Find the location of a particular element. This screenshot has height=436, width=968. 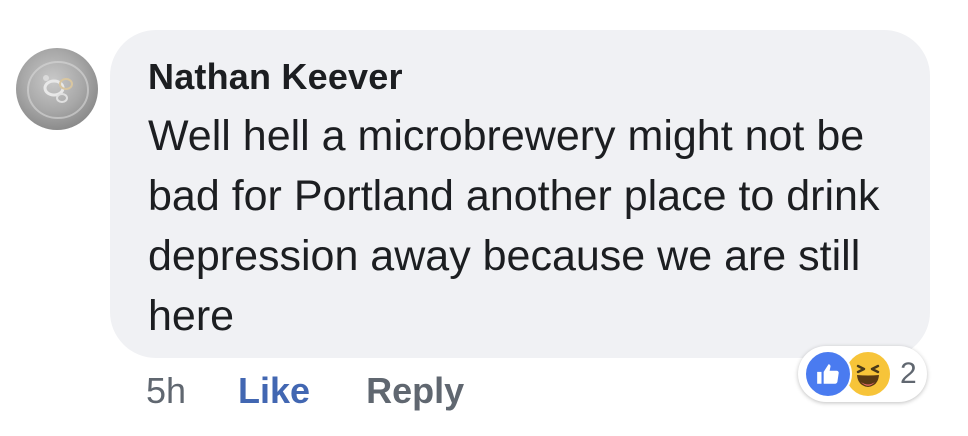

comment-author: Nathan Keever is located at coordinates (275, 77).